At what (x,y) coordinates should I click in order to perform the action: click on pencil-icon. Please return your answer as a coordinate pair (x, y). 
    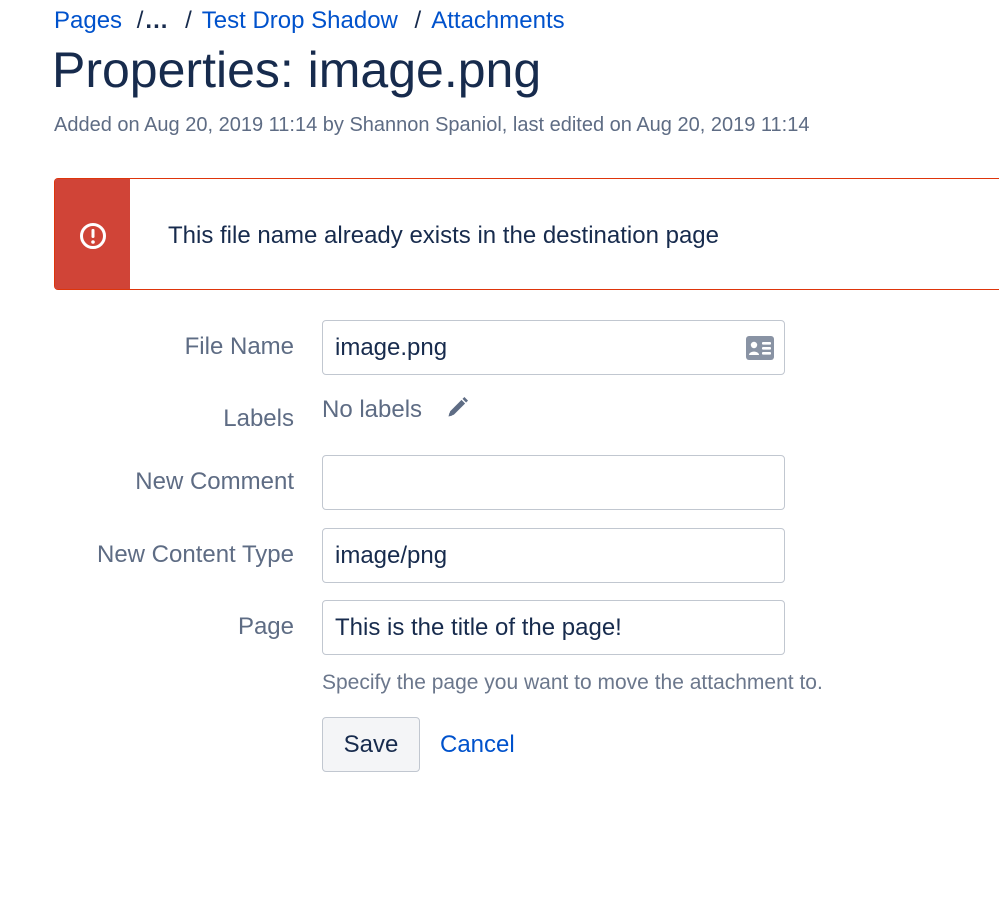
    Looking at the image, I should click on (457, 408).